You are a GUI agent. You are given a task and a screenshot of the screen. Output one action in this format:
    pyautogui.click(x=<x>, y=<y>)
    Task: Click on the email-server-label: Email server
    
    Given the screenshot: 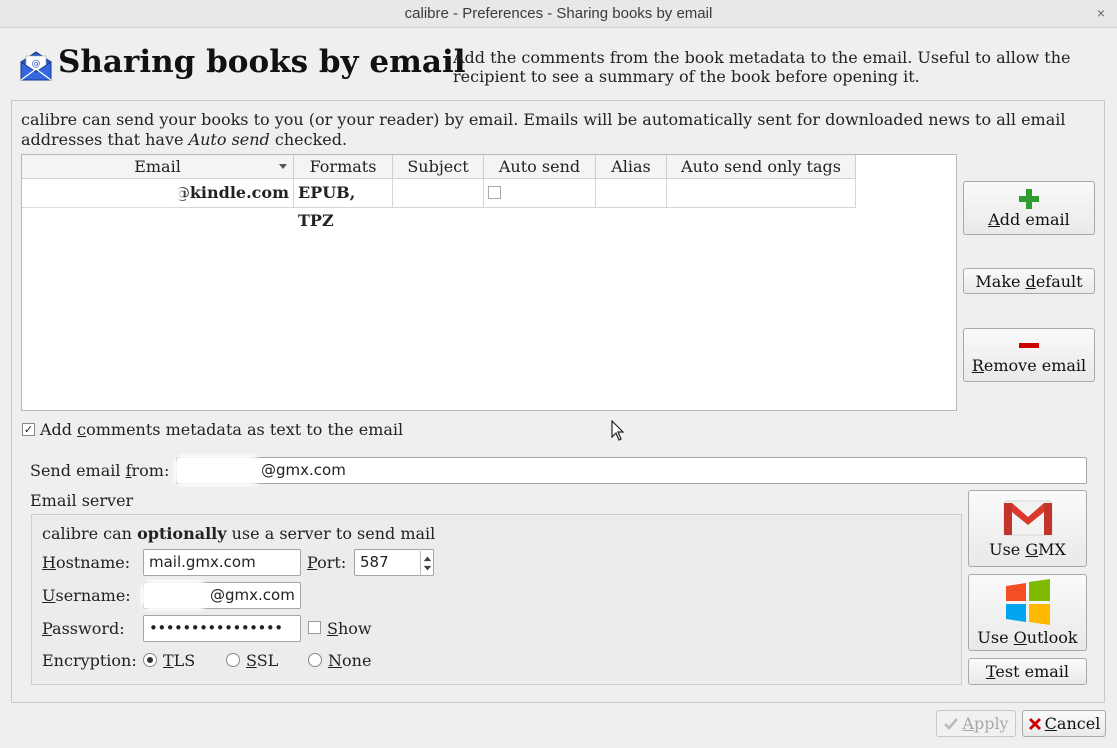 What is the action you would take?
    pyautogui.click(x=82, y=500)
    